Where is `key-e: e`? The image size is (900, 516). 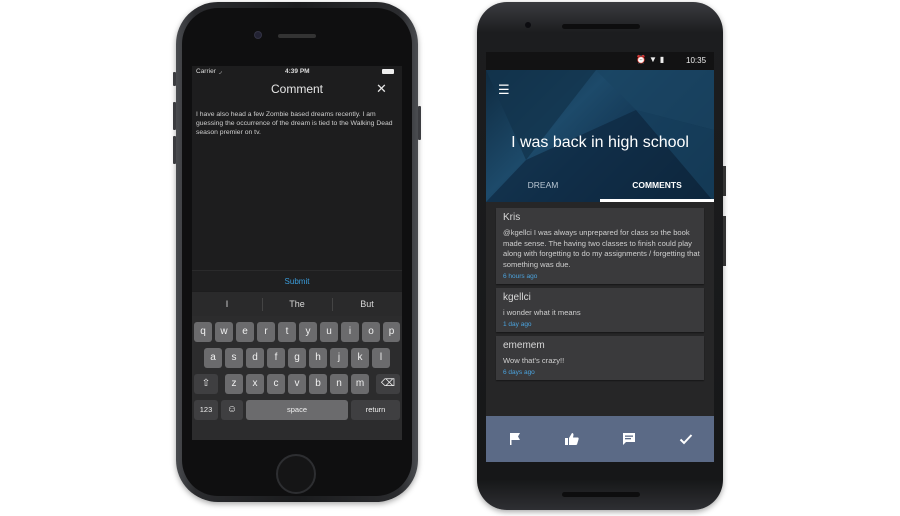 key-e: e is located at coordinates (245, 332).